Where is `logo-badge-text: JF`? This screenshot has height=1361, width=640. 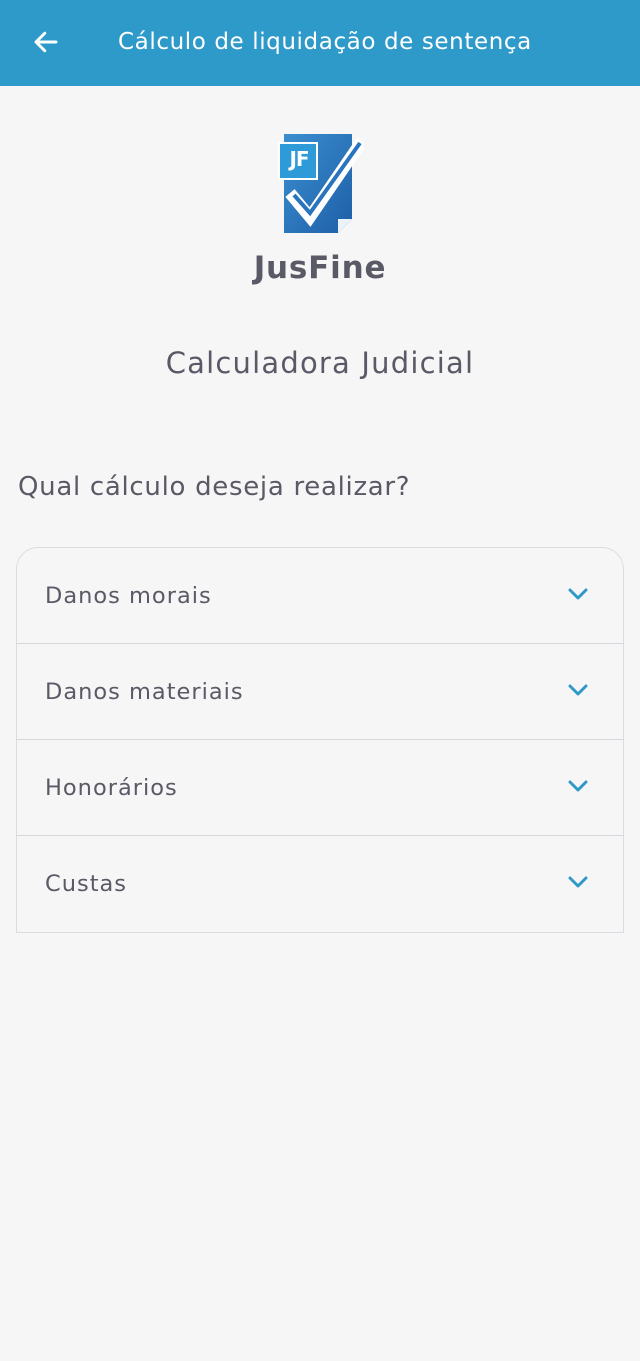
logo-badge-text: JF is located at coordinates (299, 159).